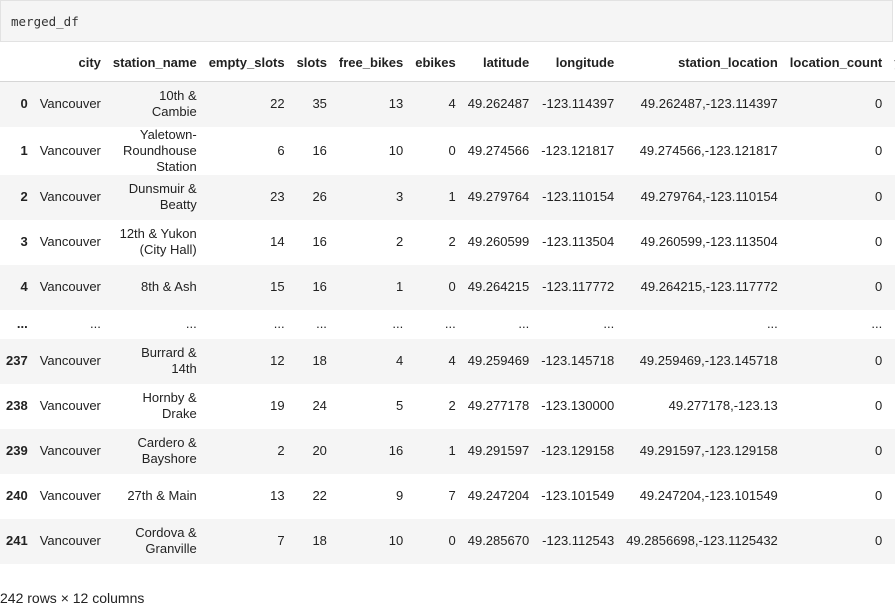  What do you see at coordinates (277, 495) in the screenshot?
I see `table-cell: 13` at bounding box center [277, 495].